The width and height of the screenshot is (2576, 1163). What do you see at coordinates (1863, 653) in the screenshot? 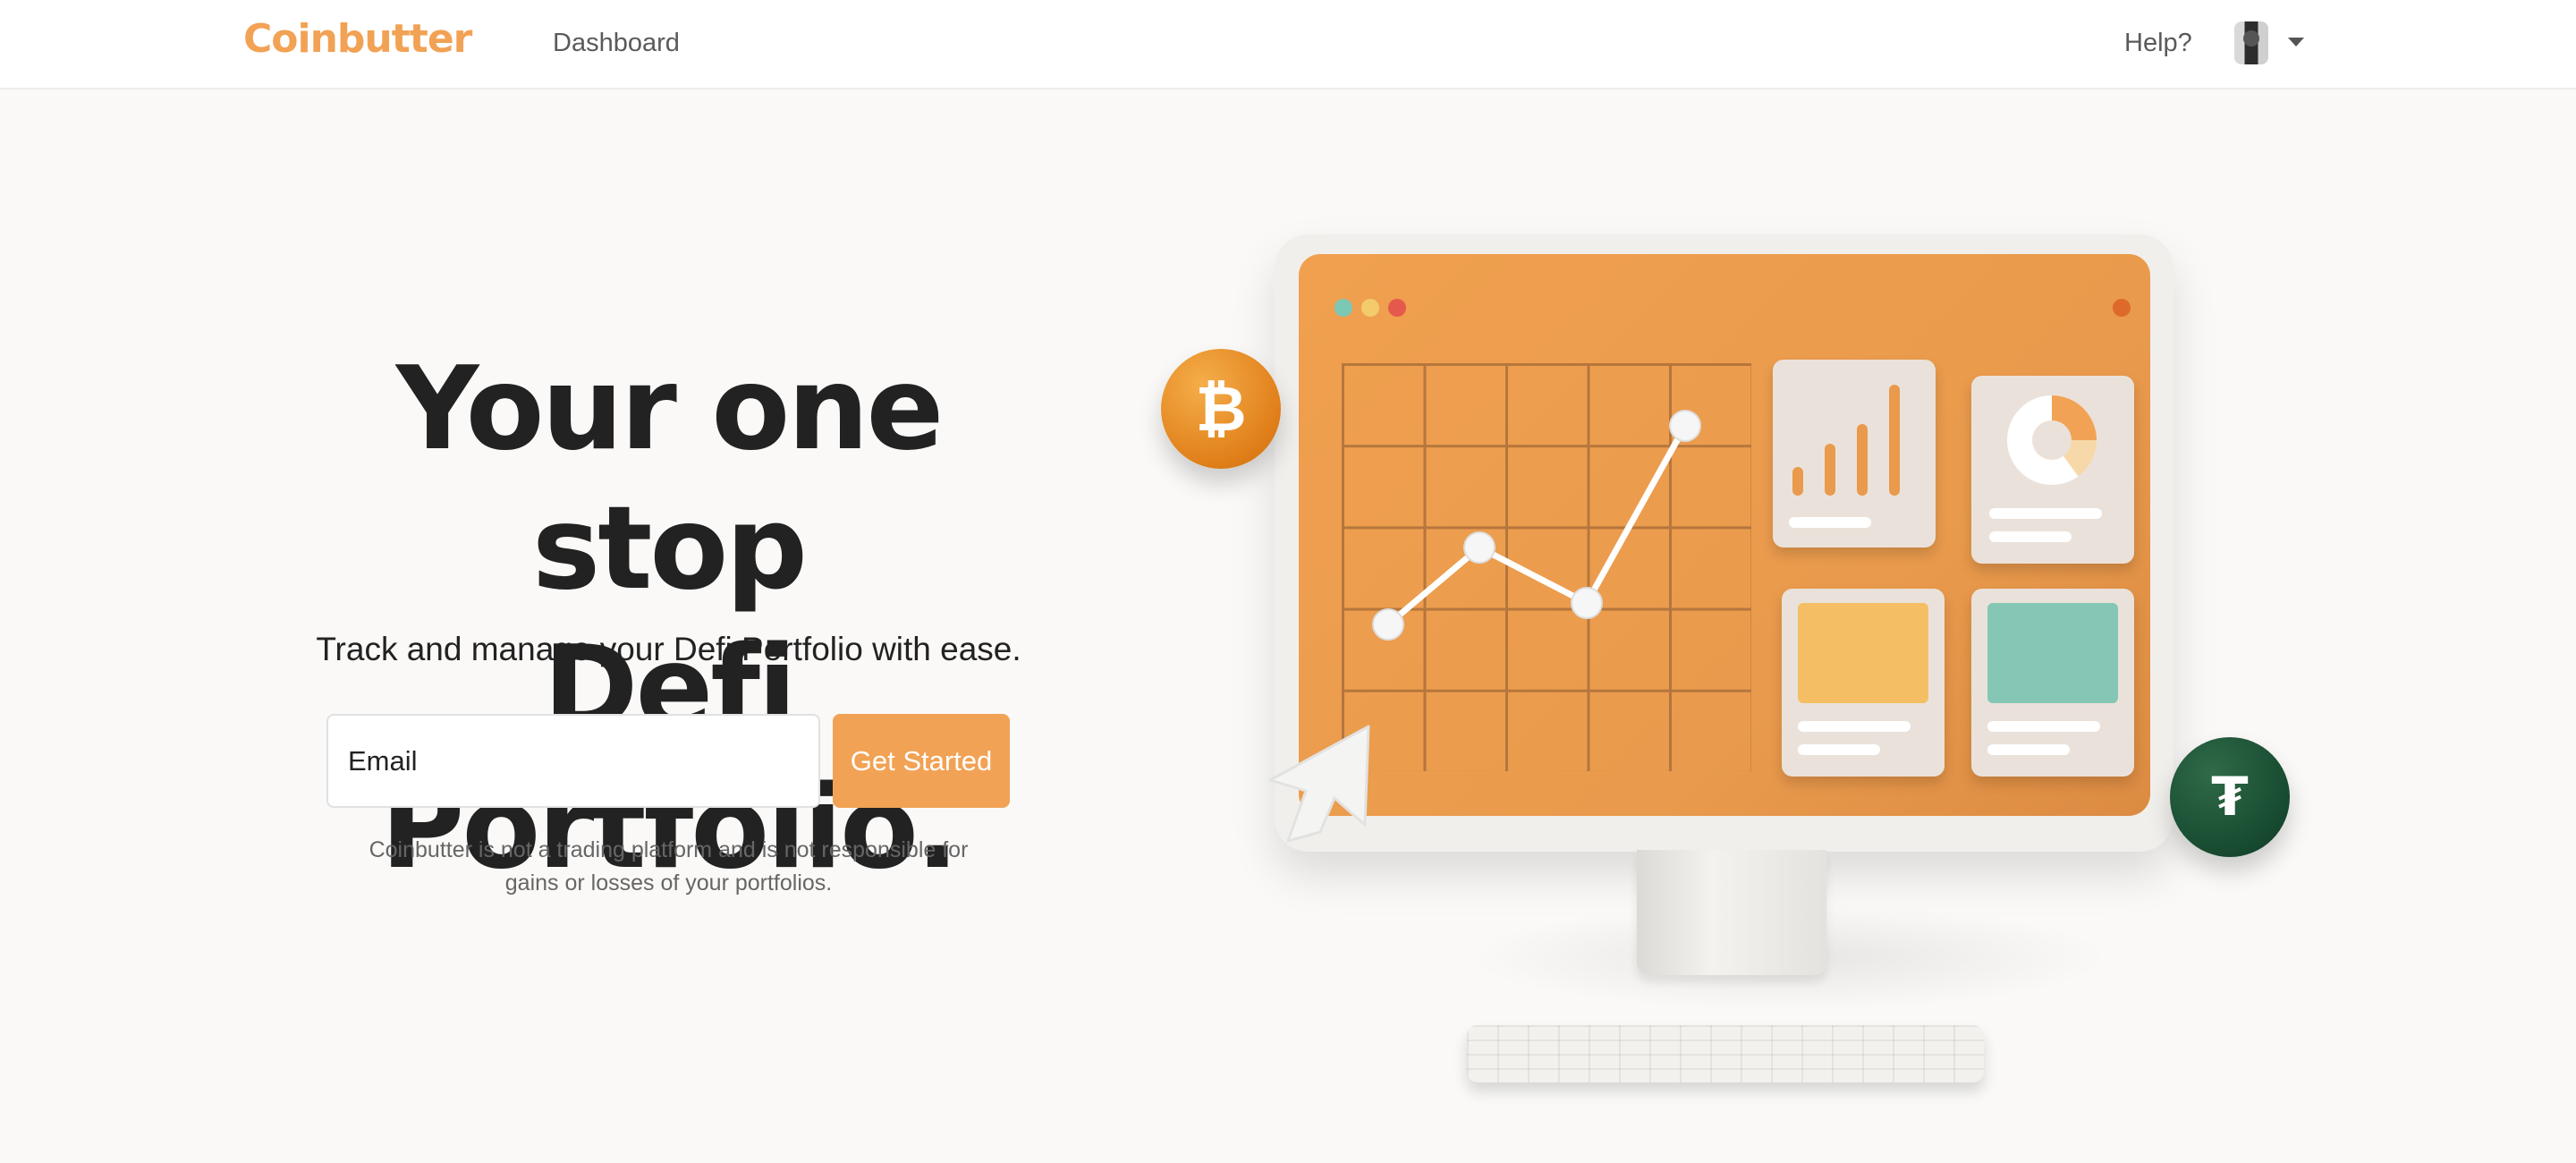
I see `yellow-tile` at bounding box center [1863, 653].